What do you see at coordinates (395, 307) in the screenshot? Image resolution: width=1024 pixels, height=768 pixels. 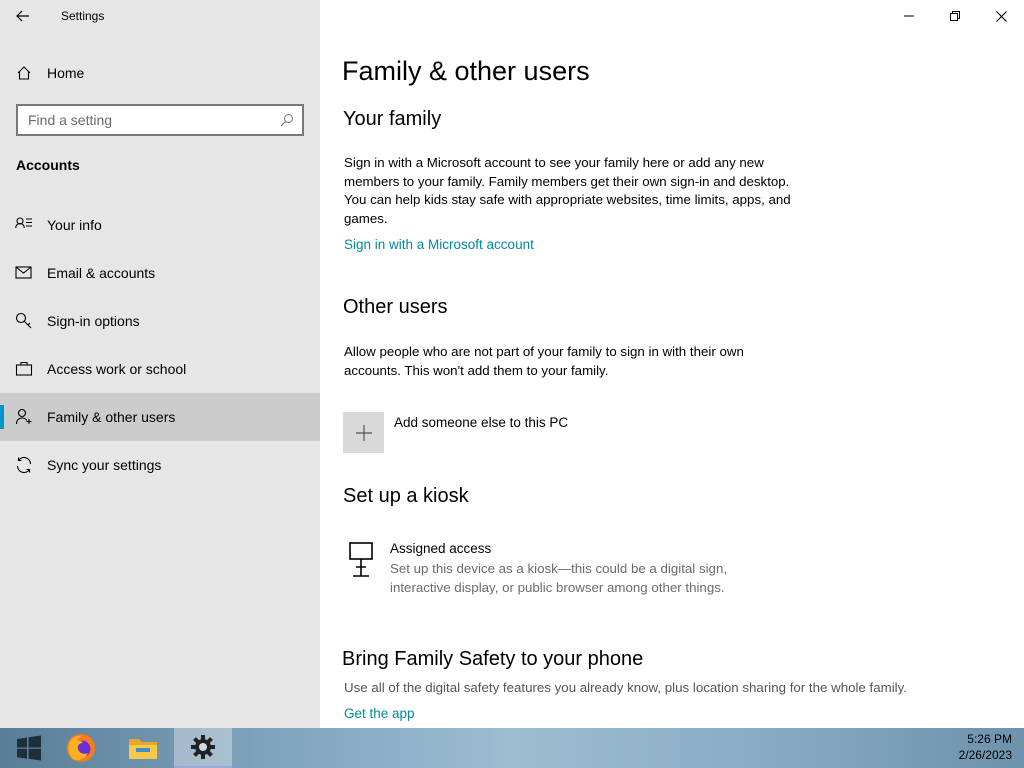 I see `other-users-heading: Other users` at bounding box center [395, 307].